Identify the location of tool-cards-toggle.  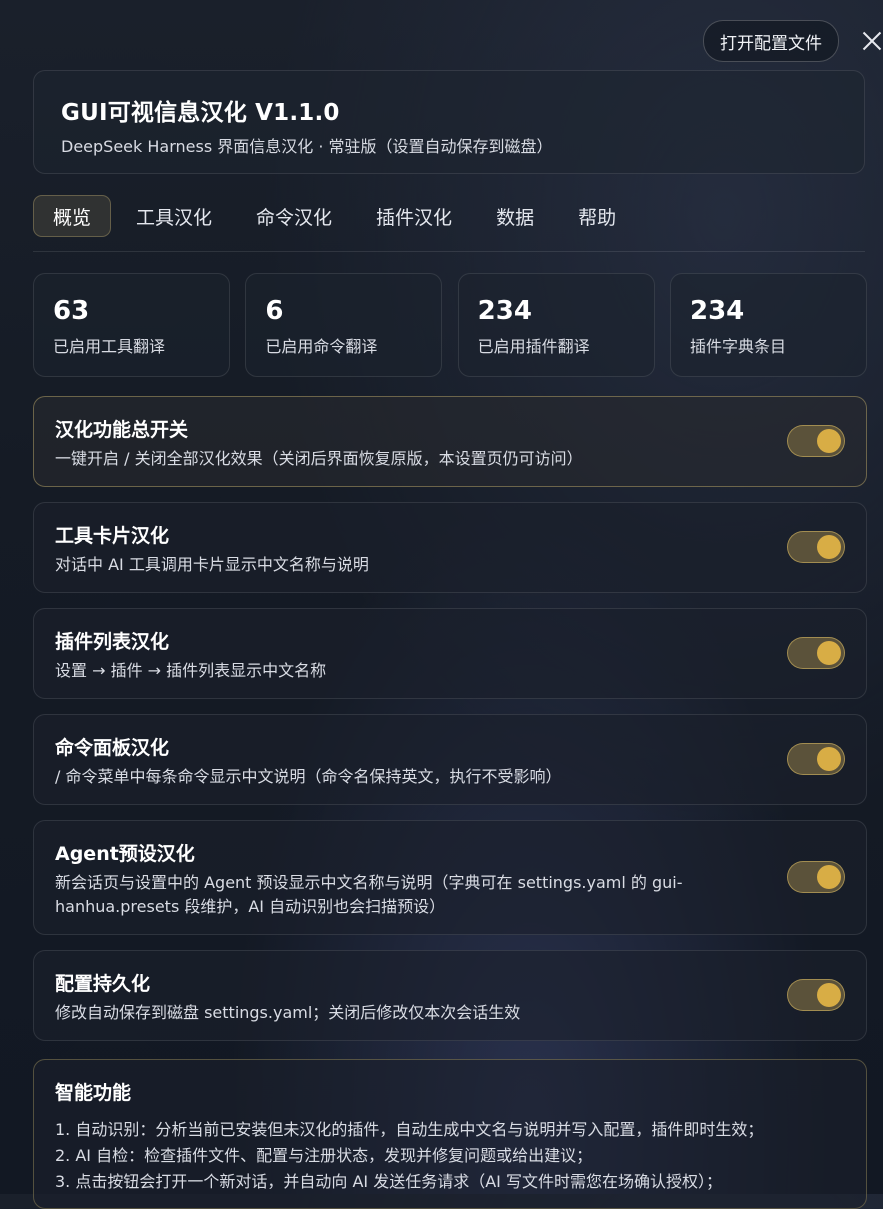
(816, 547).